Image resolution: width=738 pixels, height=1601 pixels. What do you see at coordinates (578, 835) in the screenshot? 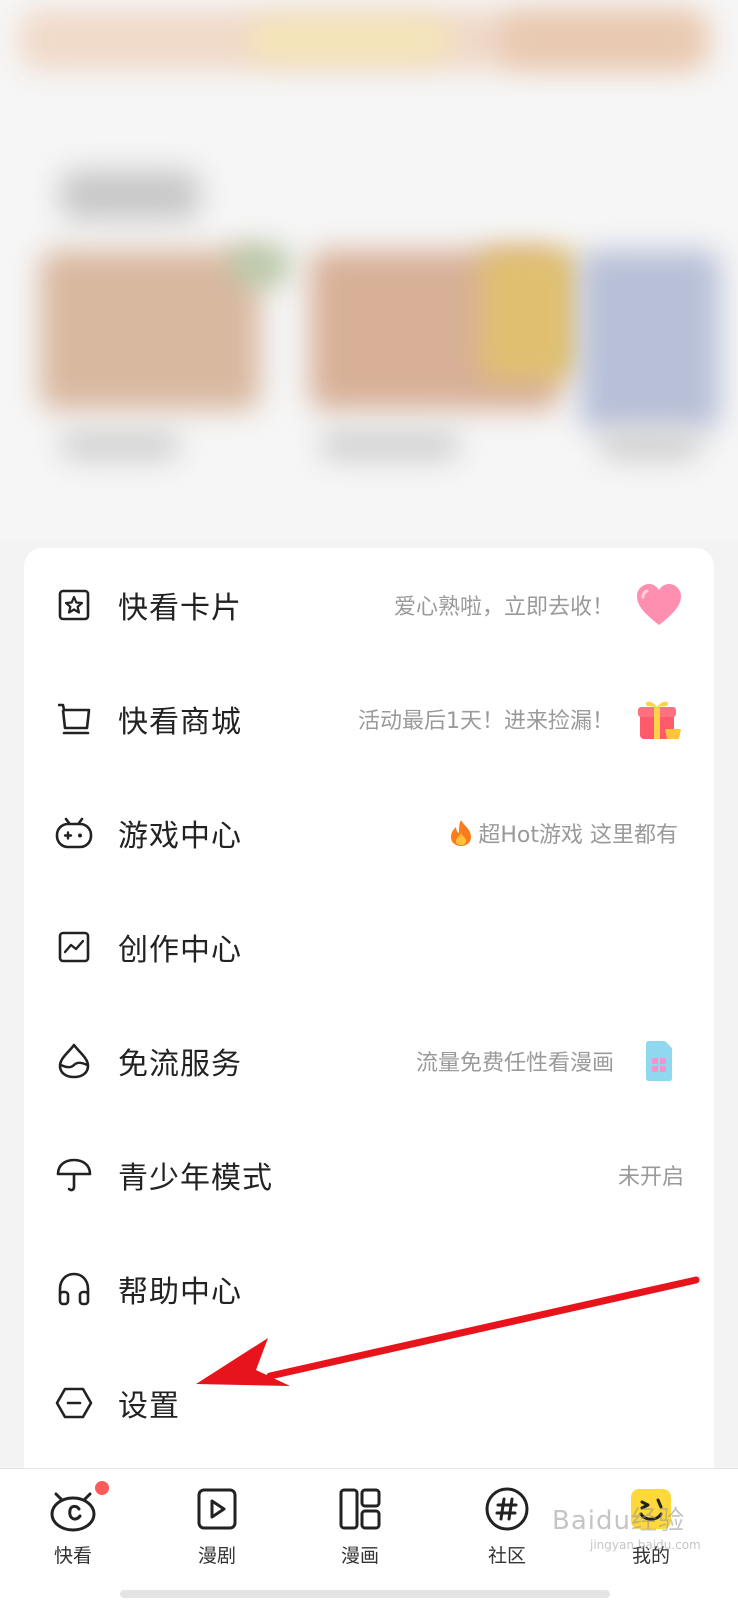
I see `menu-item-hint-text: 超Hot游戏 这里都有` at bounding box center [578, 835].